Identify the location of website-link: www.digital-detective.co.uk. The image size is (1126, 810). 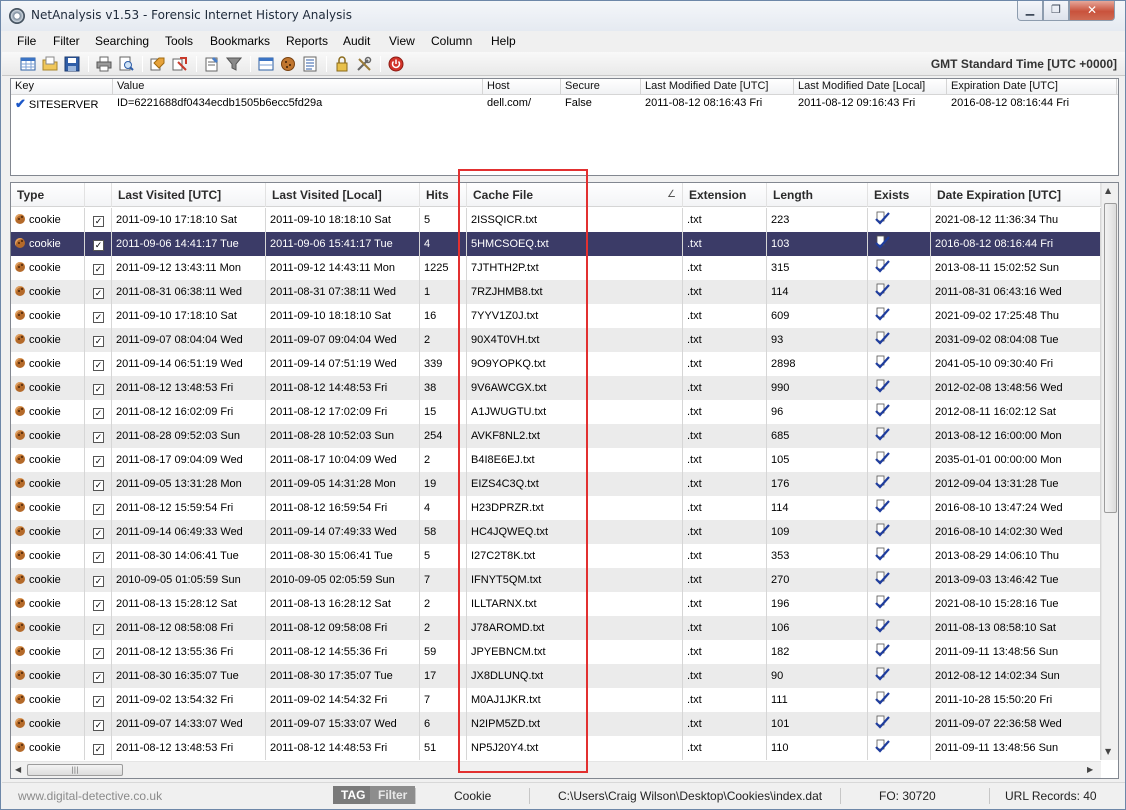
(90, 796).